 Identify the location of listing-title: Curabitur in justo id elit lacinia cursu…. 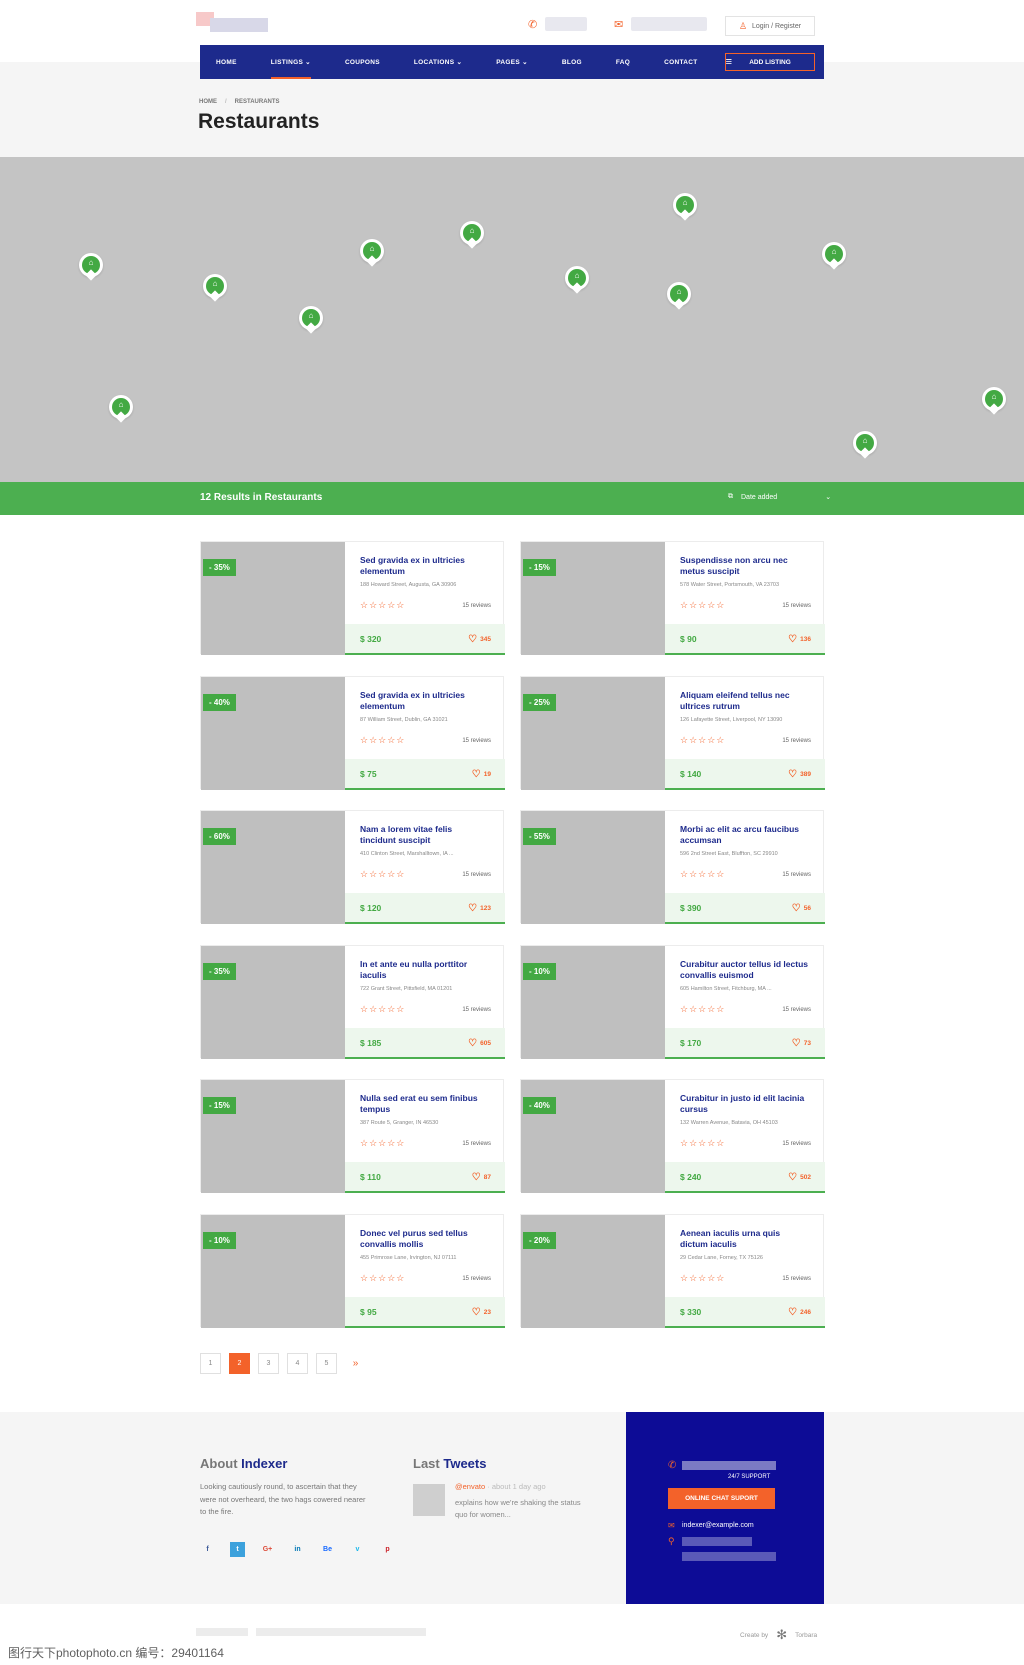
(745, 1104).